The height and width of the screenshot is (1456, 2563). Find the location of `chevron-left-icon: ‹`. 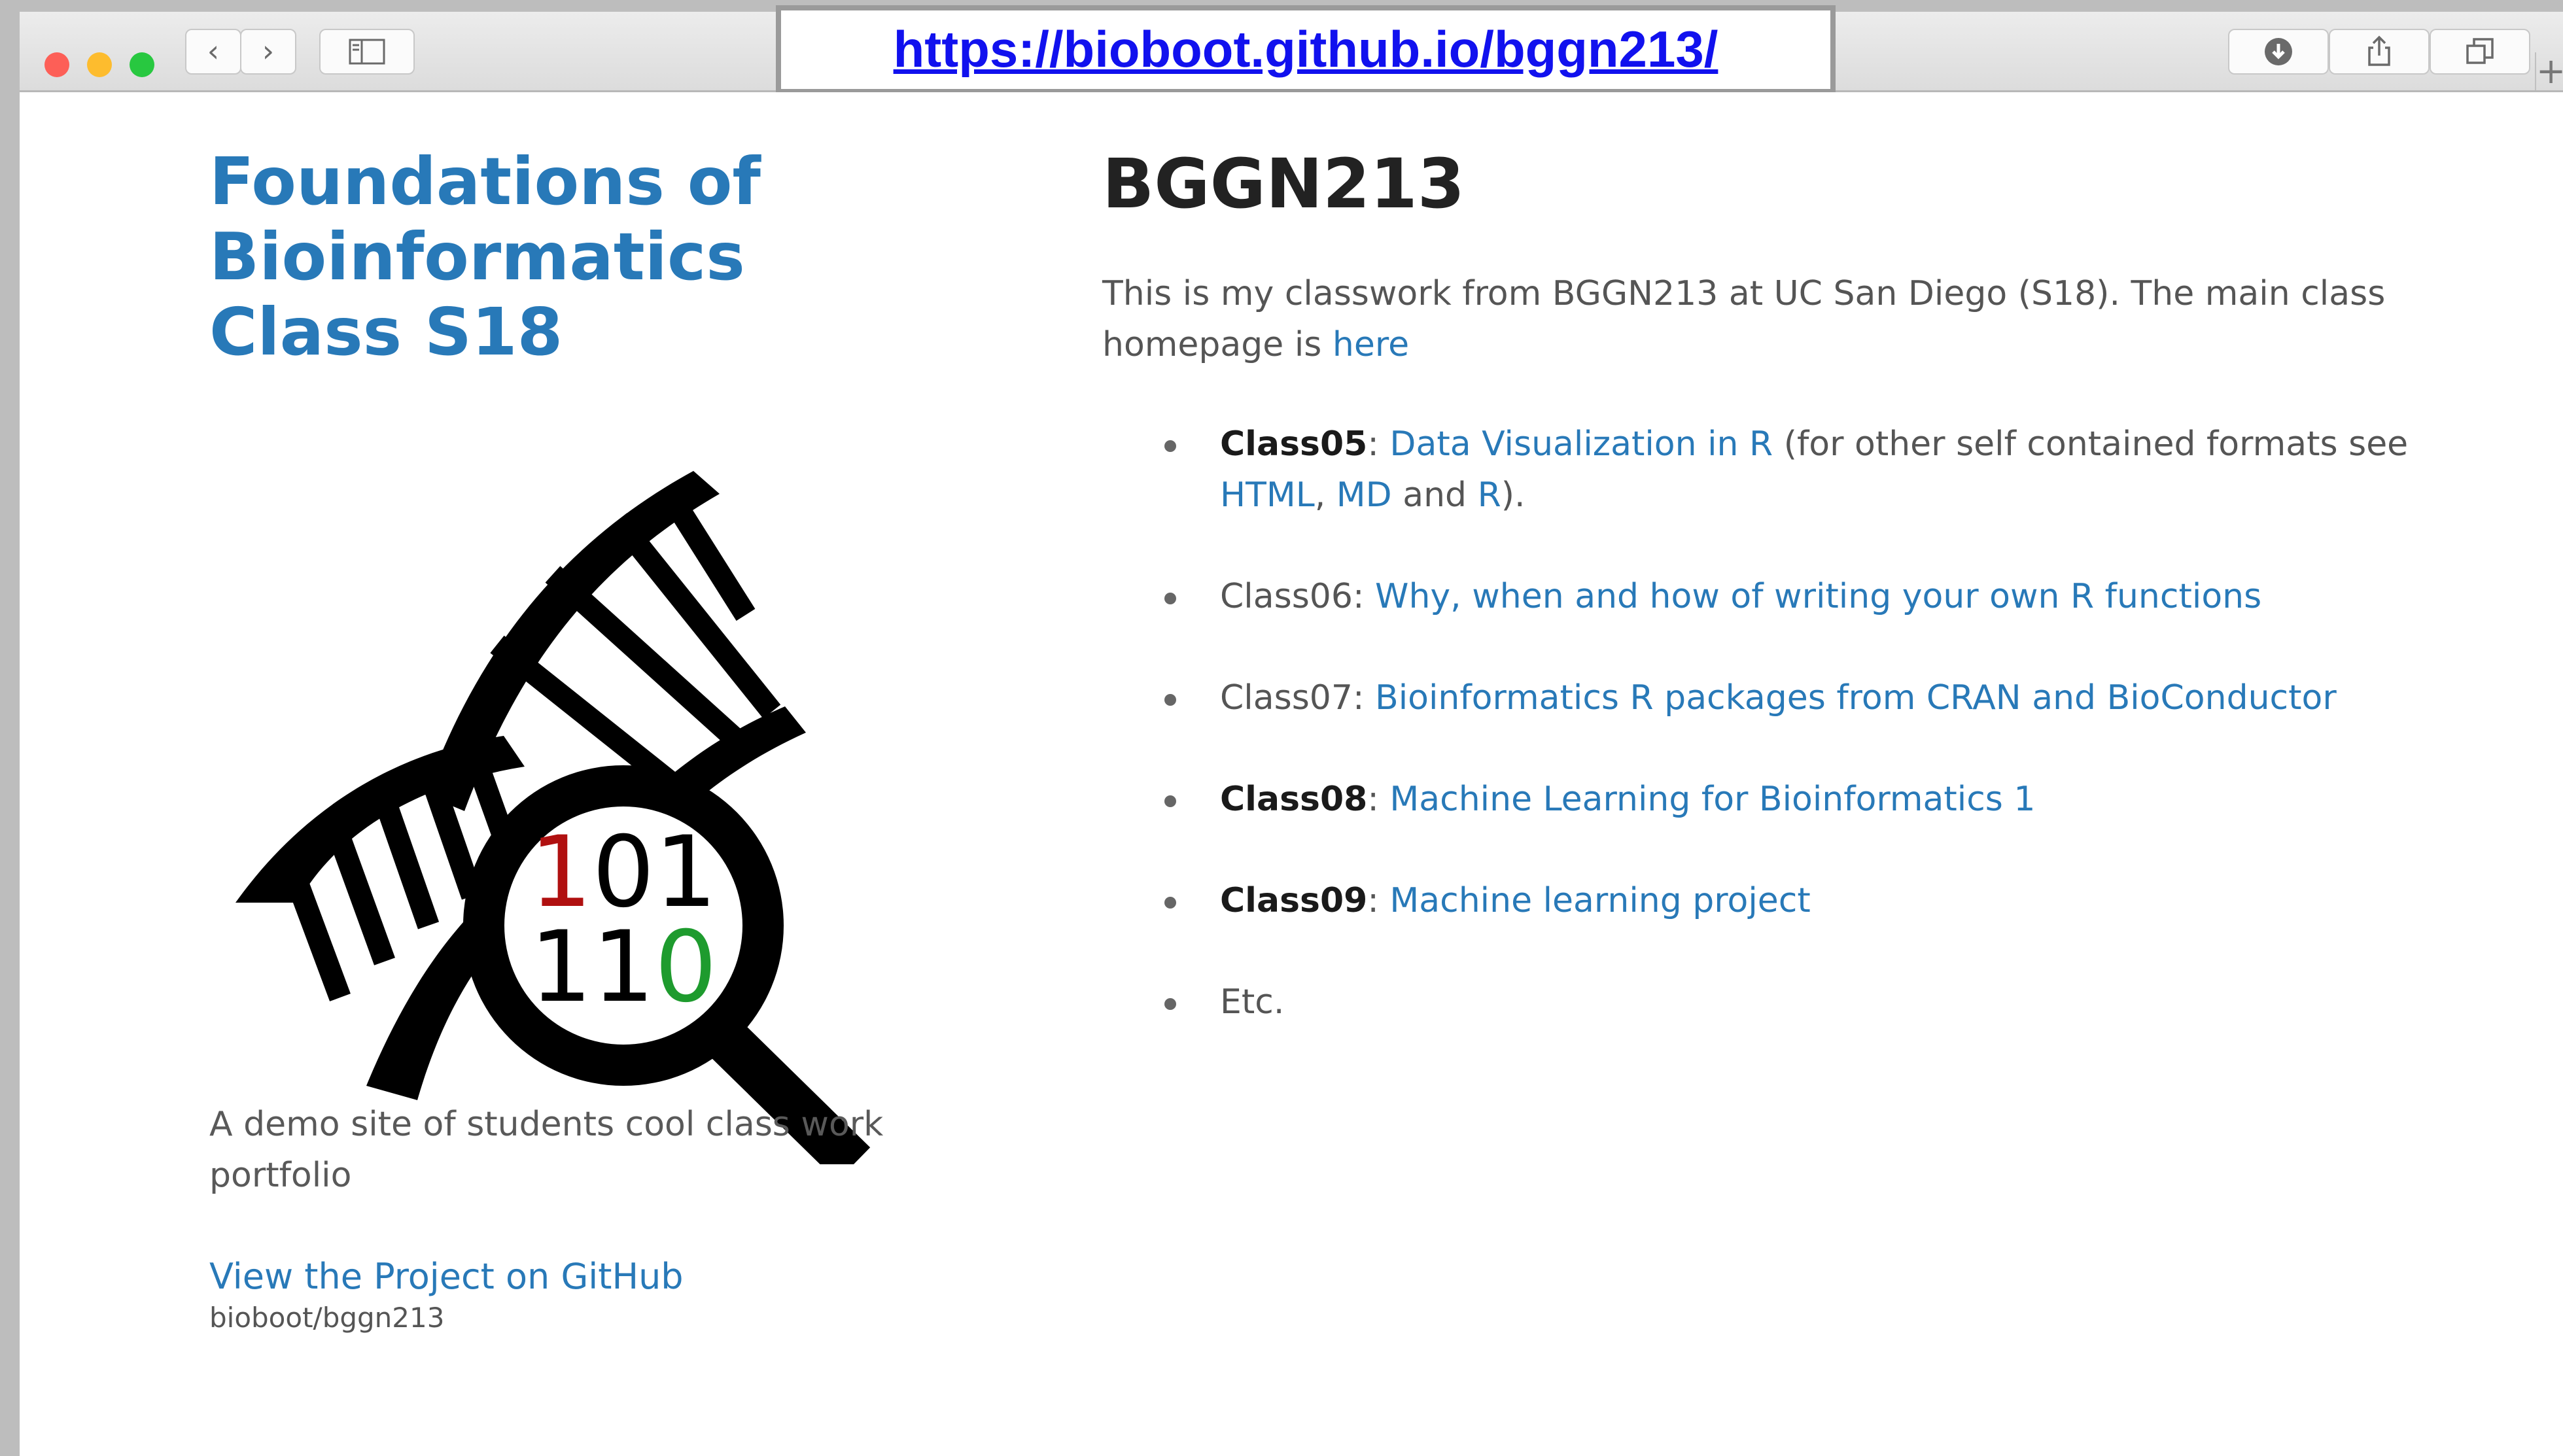

chevron-left-icon: ‹ is located at coordinates (214, 51).